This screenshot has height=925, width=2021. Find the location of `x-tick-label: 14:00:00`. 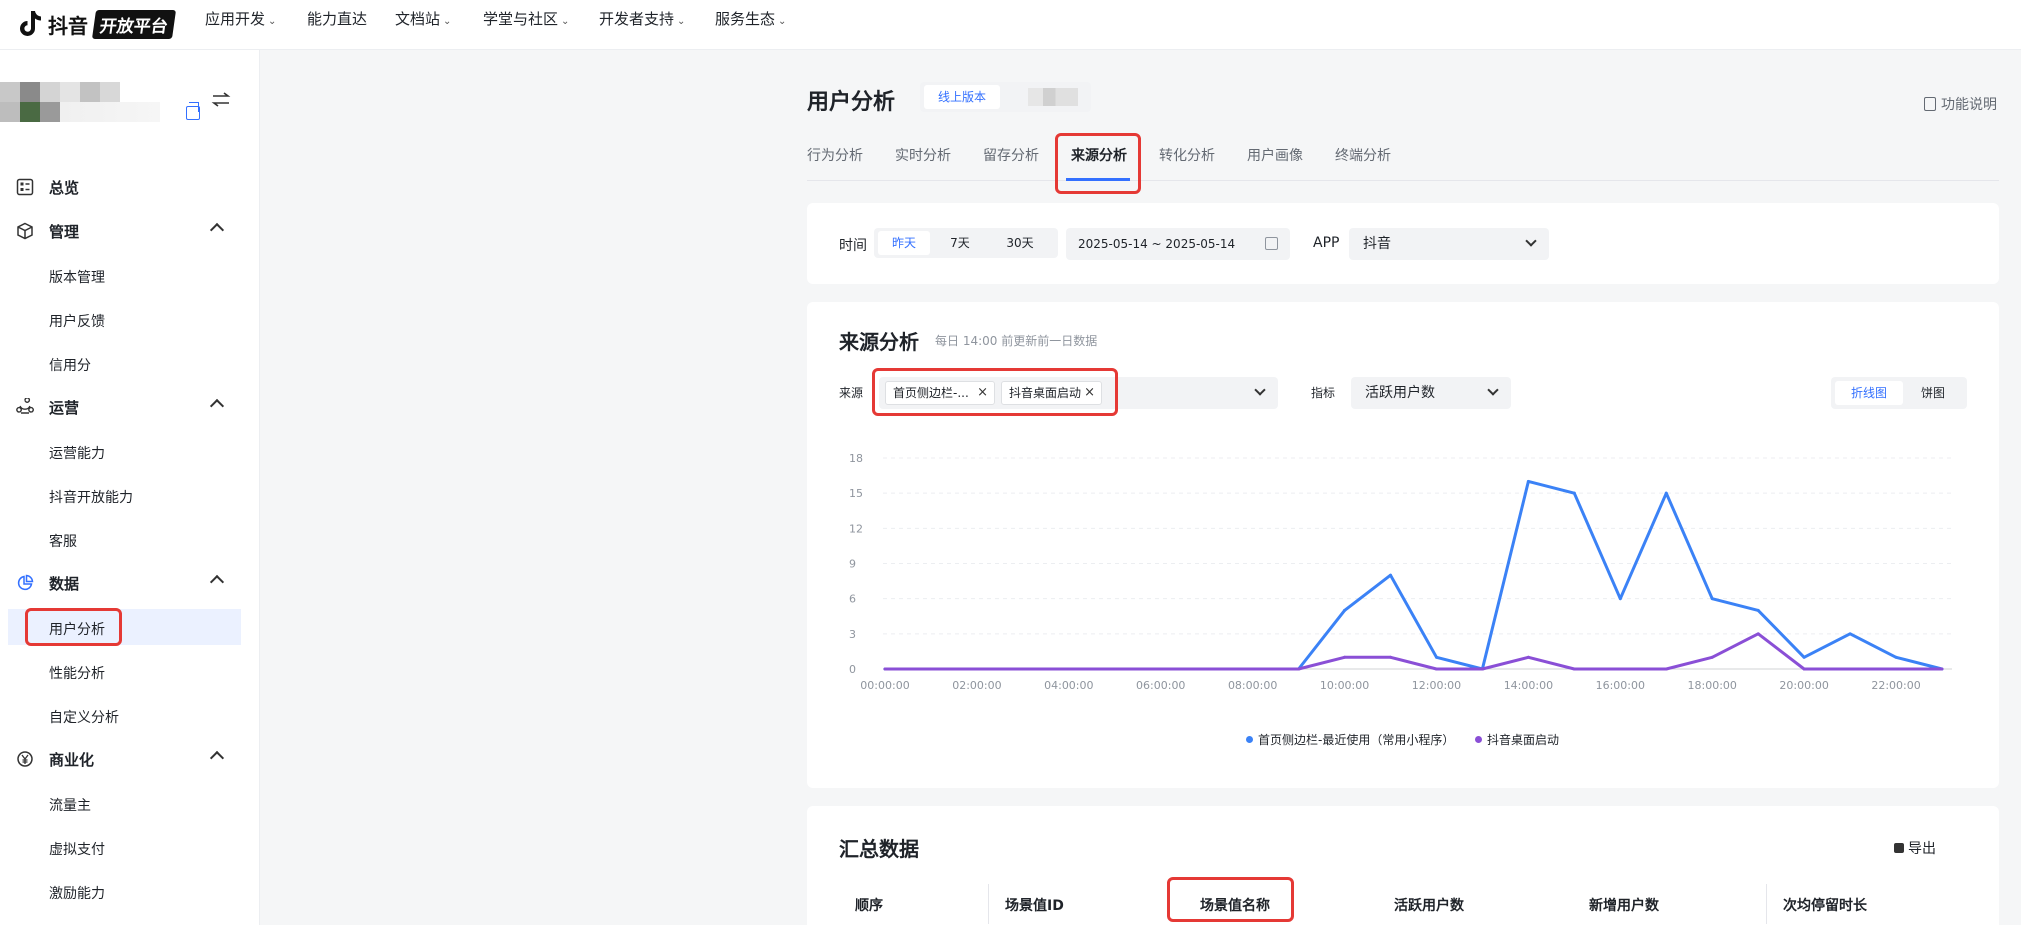

x-tick-label: 14:00:00 is located at coordinates (1528, 685).